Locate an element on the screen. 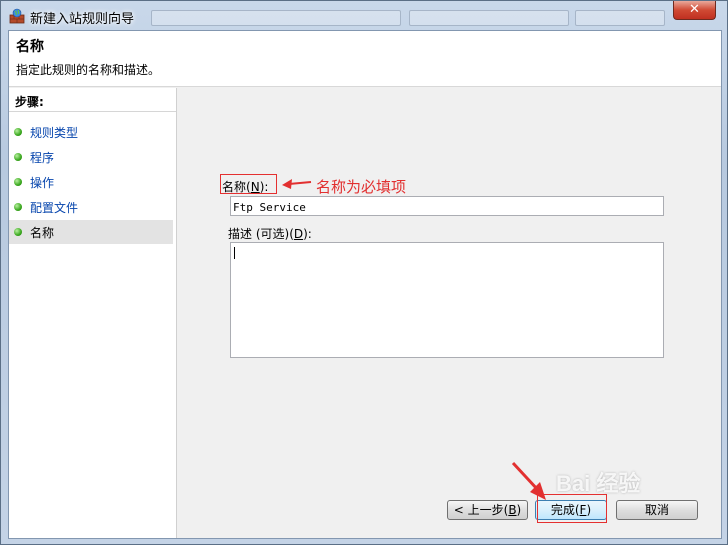 Image resolution: width=728 pixels, height=545 pixels. step-current-icon is located at coordinates (18, 232).